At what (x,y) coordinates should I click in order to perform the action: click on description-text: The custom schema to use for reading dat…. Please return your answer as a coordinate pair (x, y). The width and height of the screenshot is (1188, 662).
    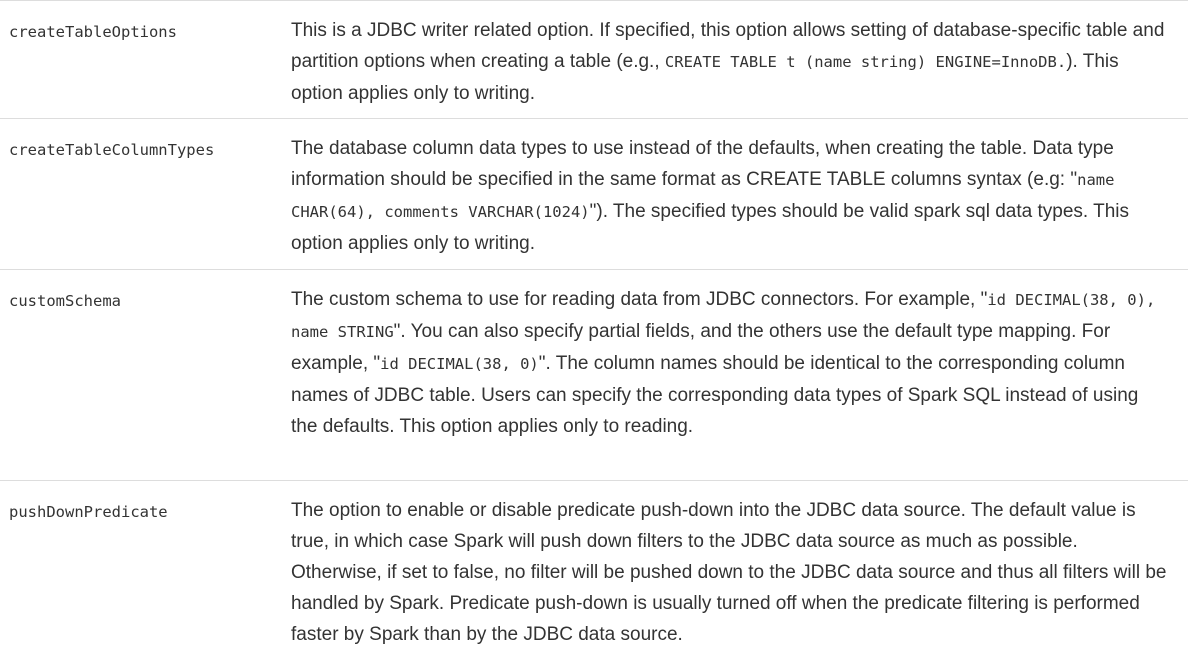
    Looking at the image, I should click on (639, 299).